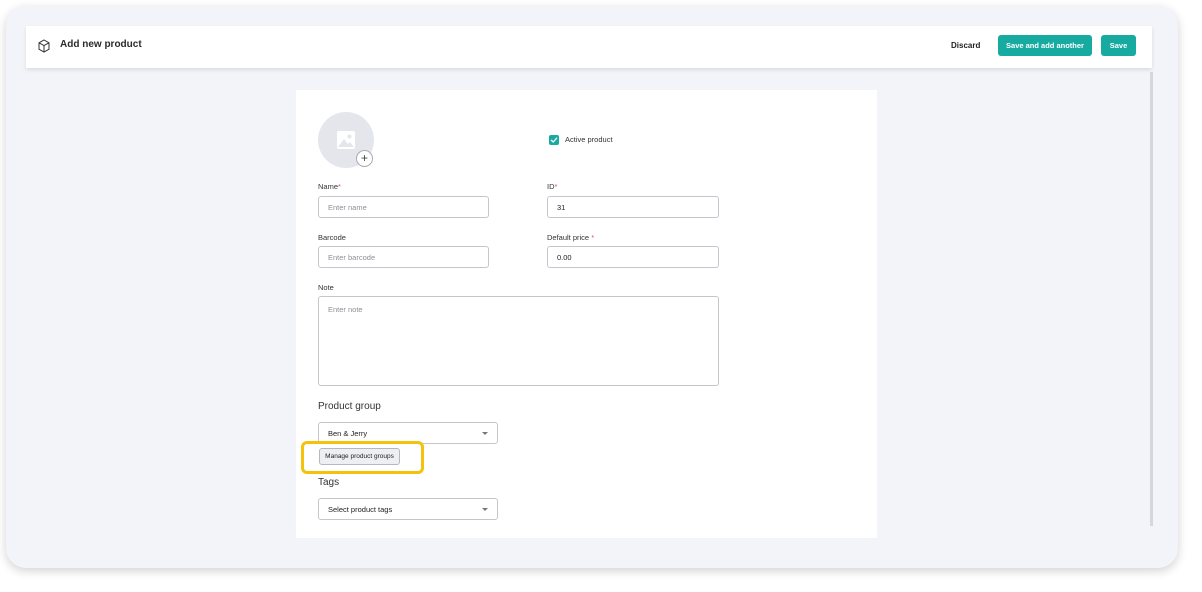 Image resolution: width=1202 pixels, height=592 pixels. I want to click on tags-placeholder: Select product tags, so click(360, 509).